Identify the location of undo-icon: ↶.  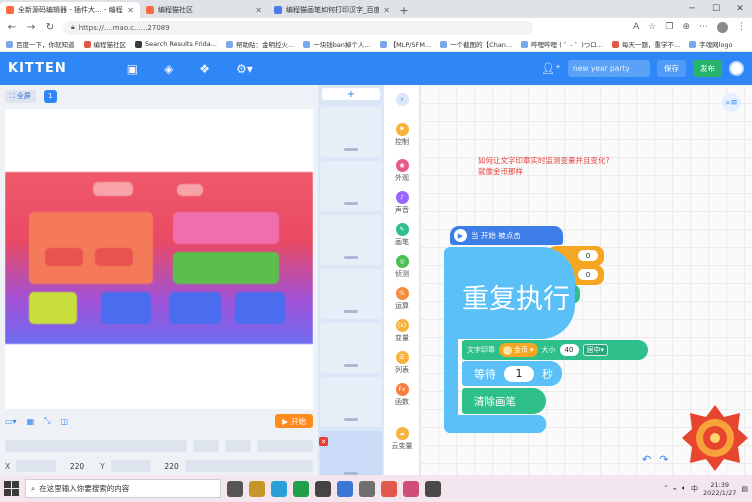
(646, 459).